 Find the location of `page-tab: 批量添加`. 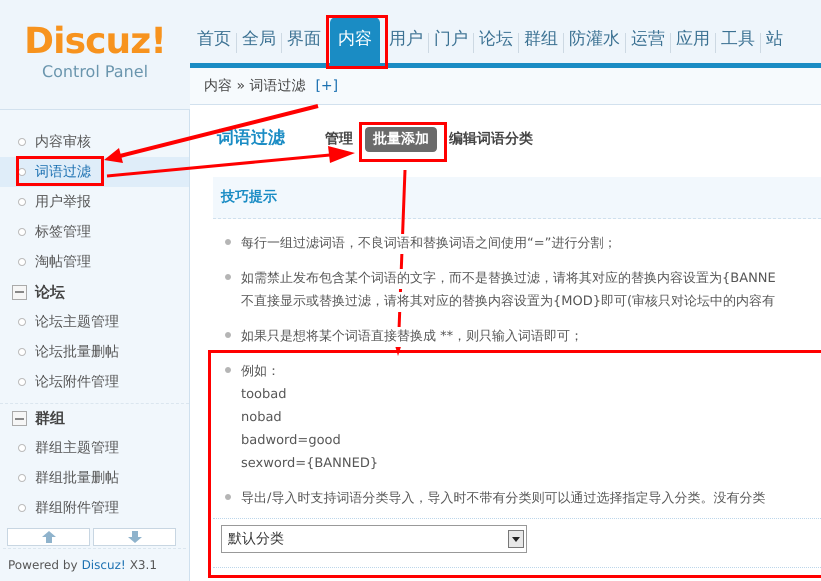

page-tab: 批量添加 is located at coordinates (401, 139).